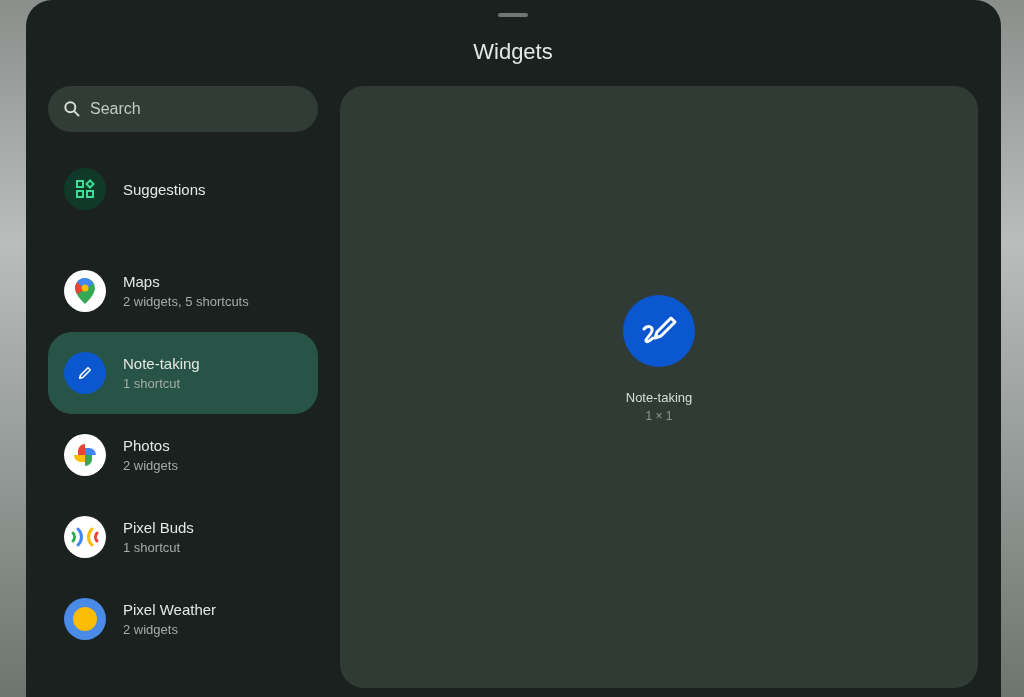  Describe the element at coordinates (85, 455) in the screenshot. I see `pinwheel-icon` at that location.